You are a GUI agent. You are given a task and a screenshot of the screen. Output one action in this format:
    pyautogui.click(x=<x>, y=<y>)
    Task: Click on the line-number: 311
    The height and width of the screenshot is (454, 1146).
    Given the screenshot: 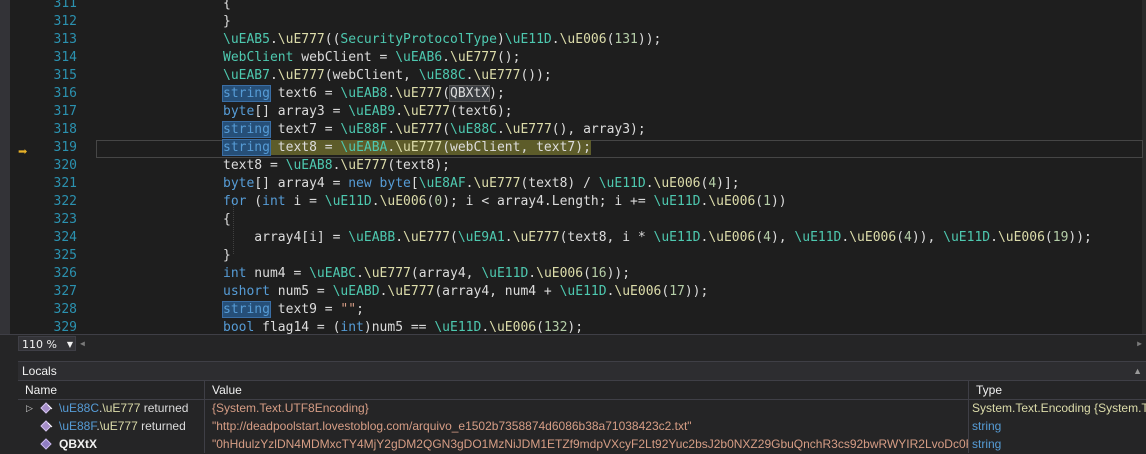 What is the action you would take?
    pyautogui.click(x=65, y=5)
    